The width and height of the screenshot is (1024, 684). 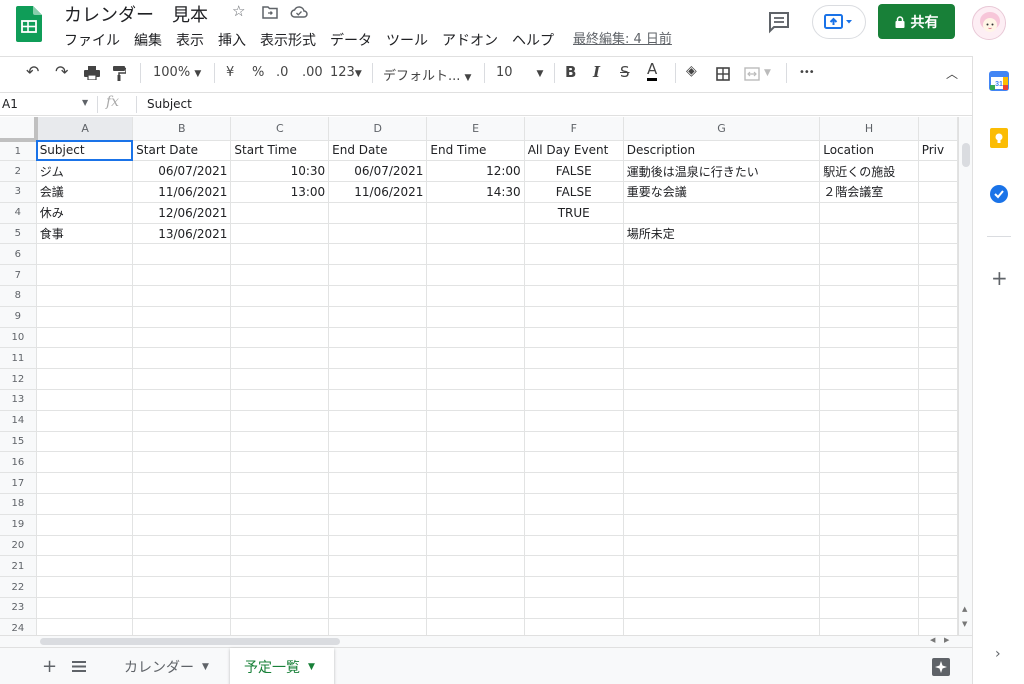 I want to click on italic-button: I, so click(x=596, y=72).